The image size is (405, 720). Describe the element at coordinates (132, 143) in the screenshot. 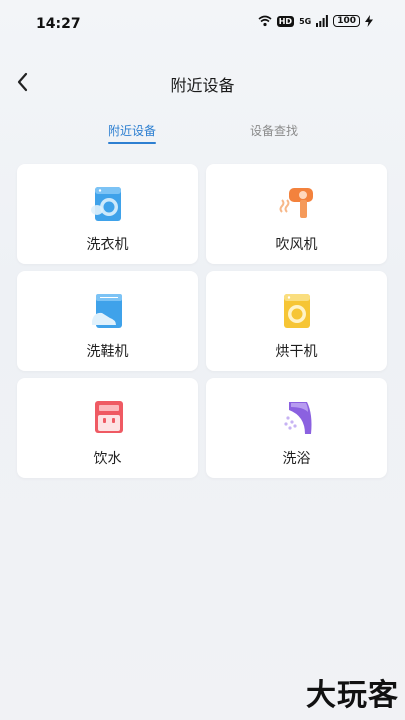

I see `tab-active-indicator` at that location.